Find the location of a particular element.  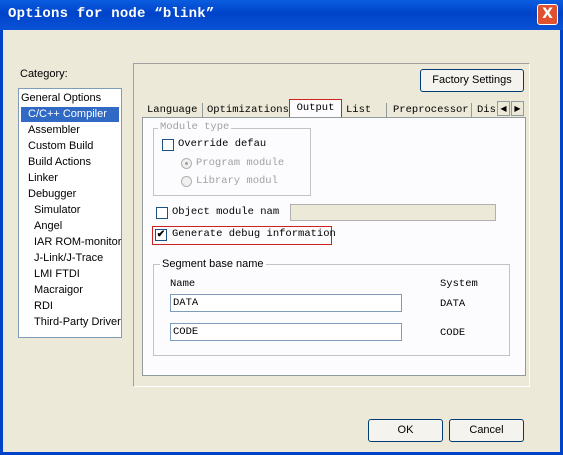

object-module-name-label: Object module nam is located at coordinates (226, 212).